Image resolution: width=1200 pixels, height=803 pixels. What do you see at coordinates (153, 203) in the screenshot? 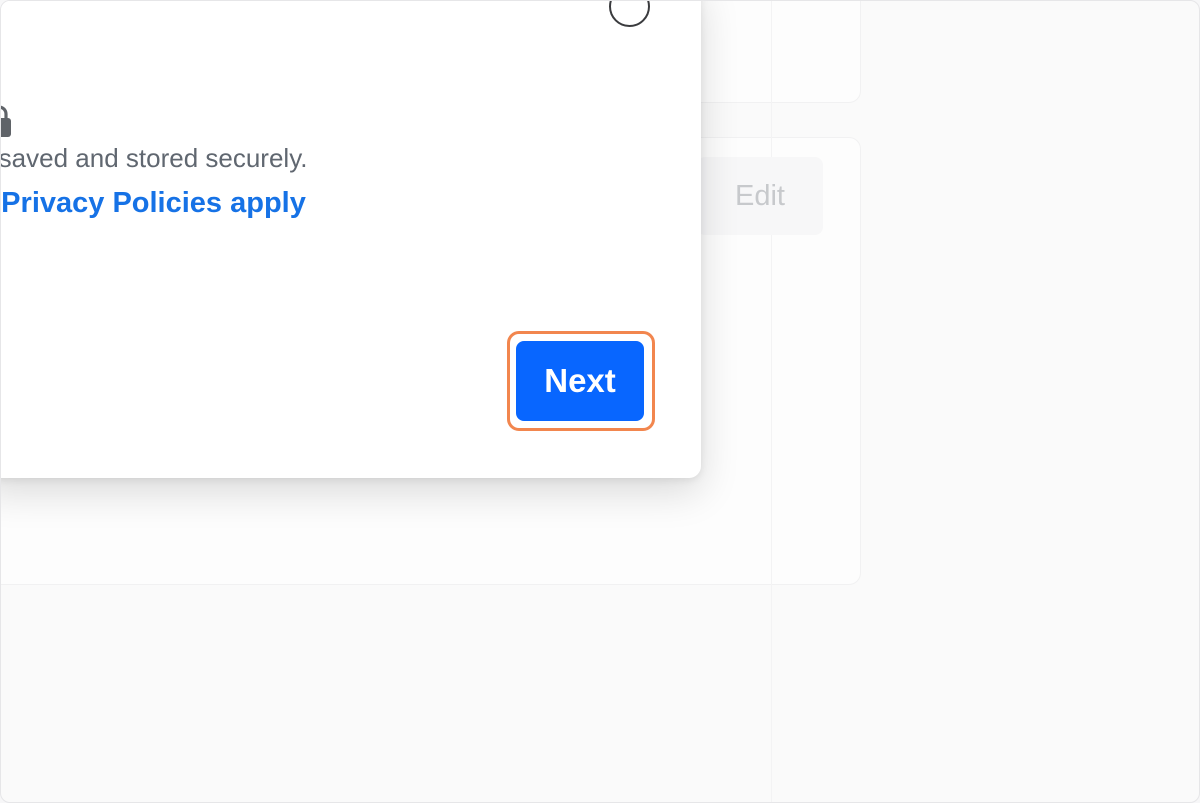
I see `privacy-policies-link: e Privacy Policies apply` at bounding box center [153, 203].